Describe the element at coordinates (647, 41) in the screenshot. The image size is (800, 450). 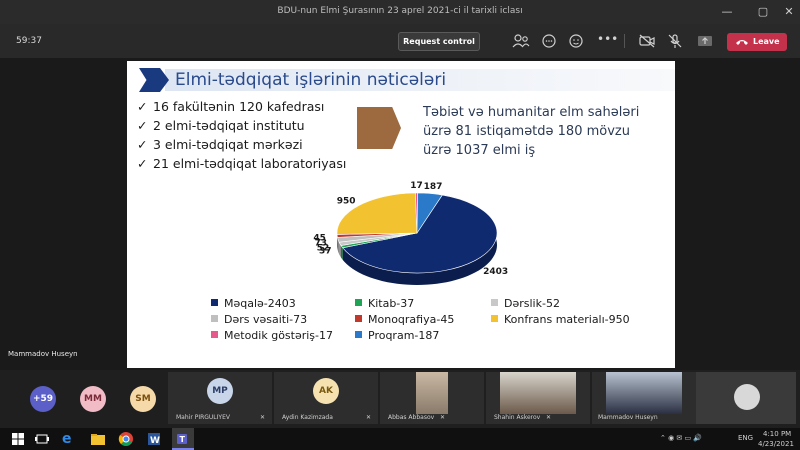
I see `camera-off-icon` at that location.